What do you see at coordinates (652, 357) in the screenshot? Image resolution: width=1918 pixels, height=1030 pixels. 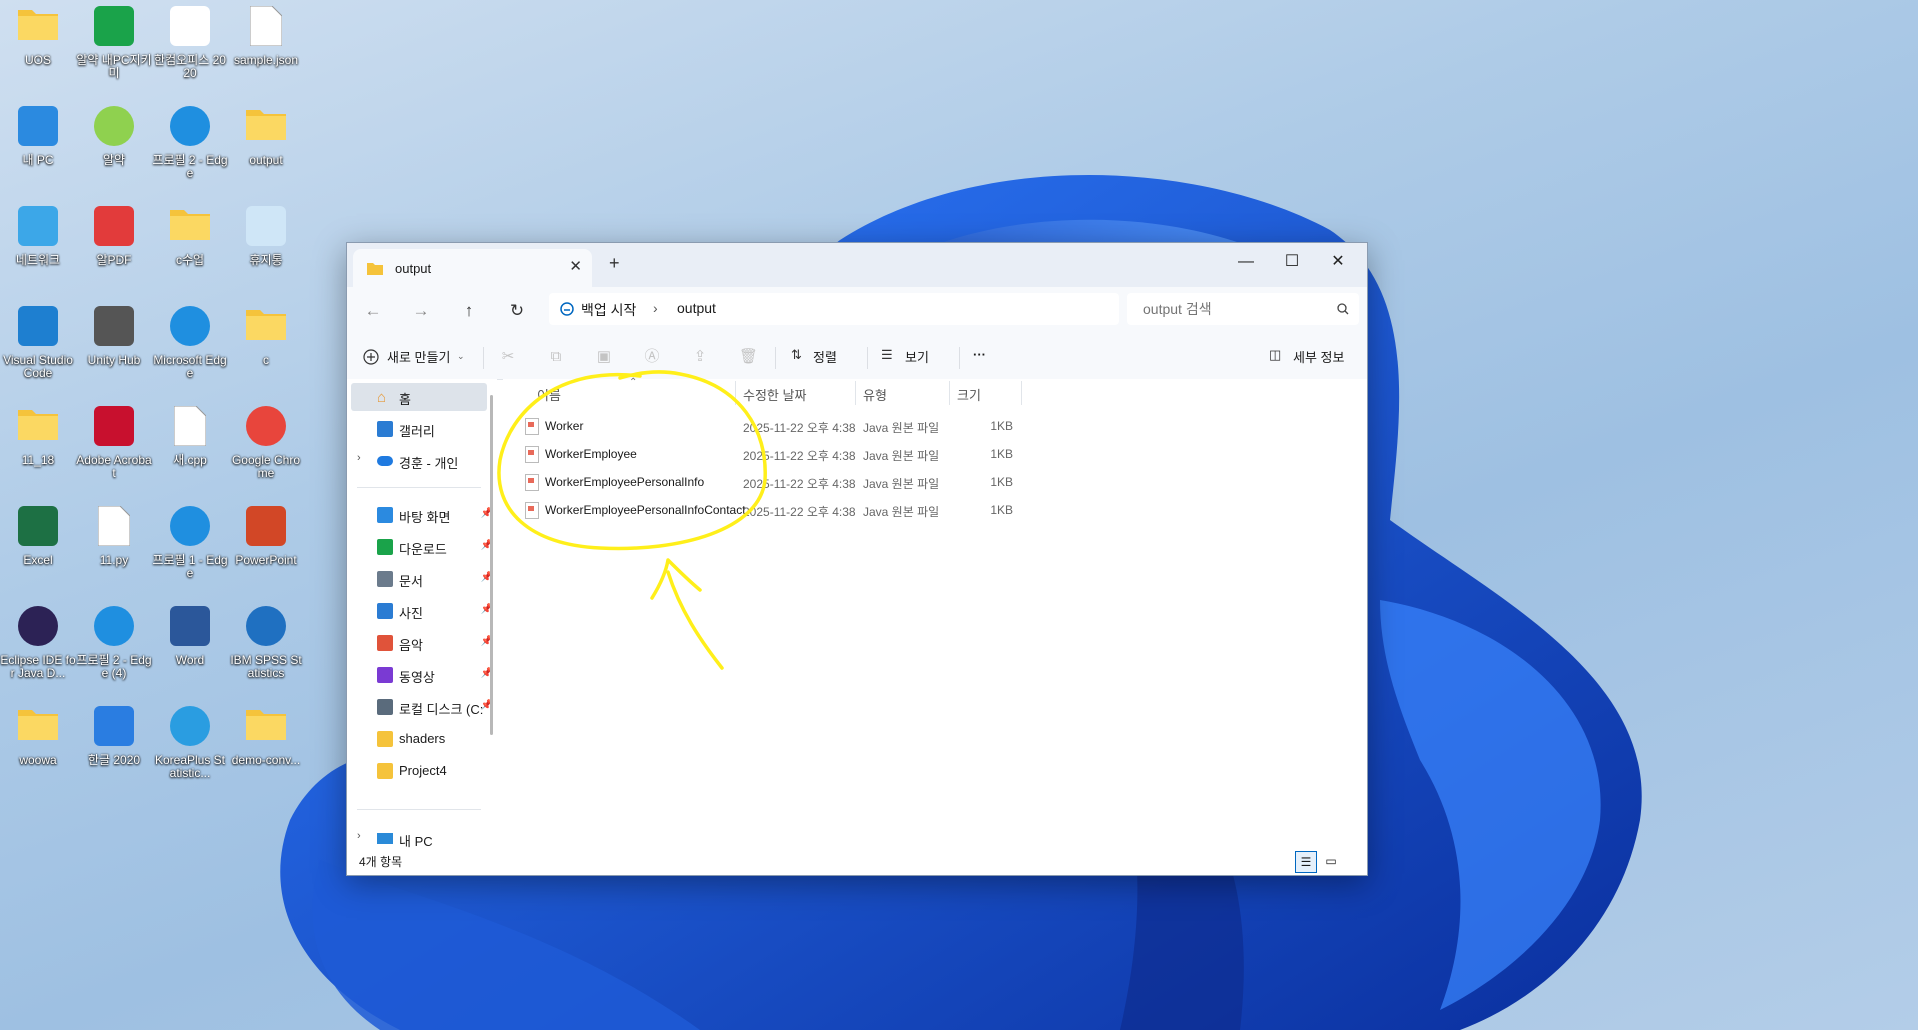 I see `rename-icon: Ⓐ` at bounding box center [652, 357].